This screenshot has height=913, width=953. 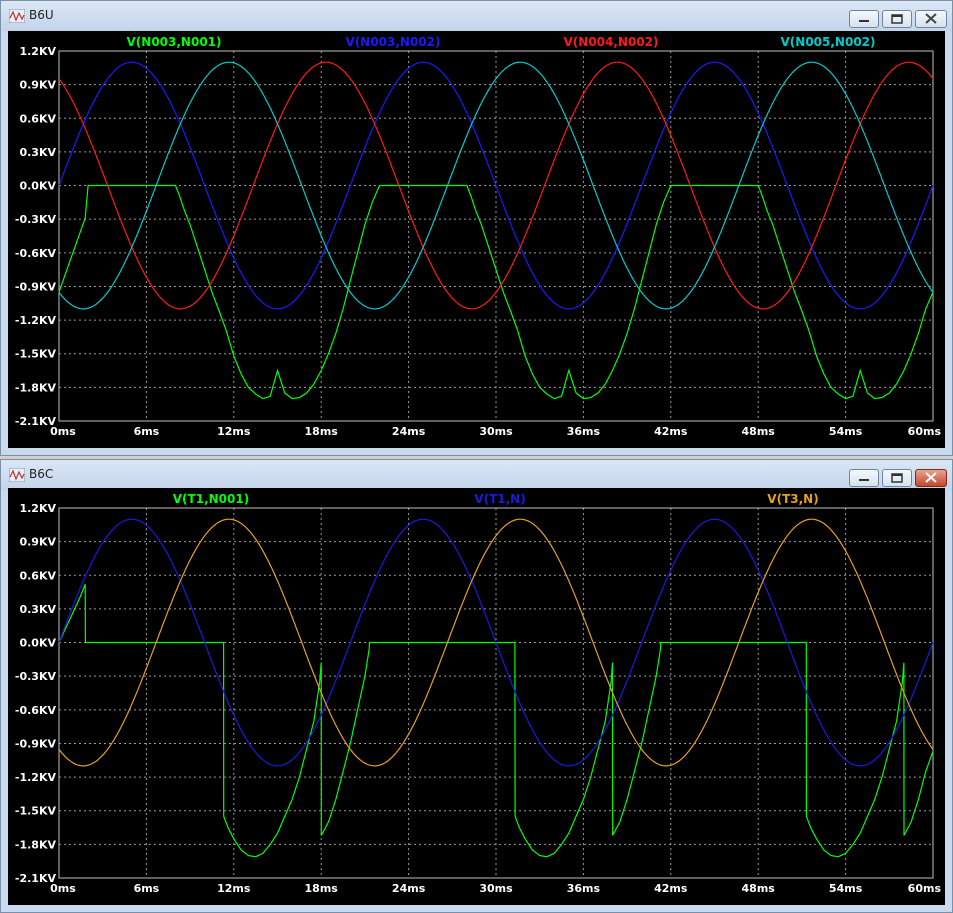 What do you see at coordinates (611, 42) in the screenshot?
I see `legend-v-n004-n002: V(N004,N002)` at bounding box center [611, 42].